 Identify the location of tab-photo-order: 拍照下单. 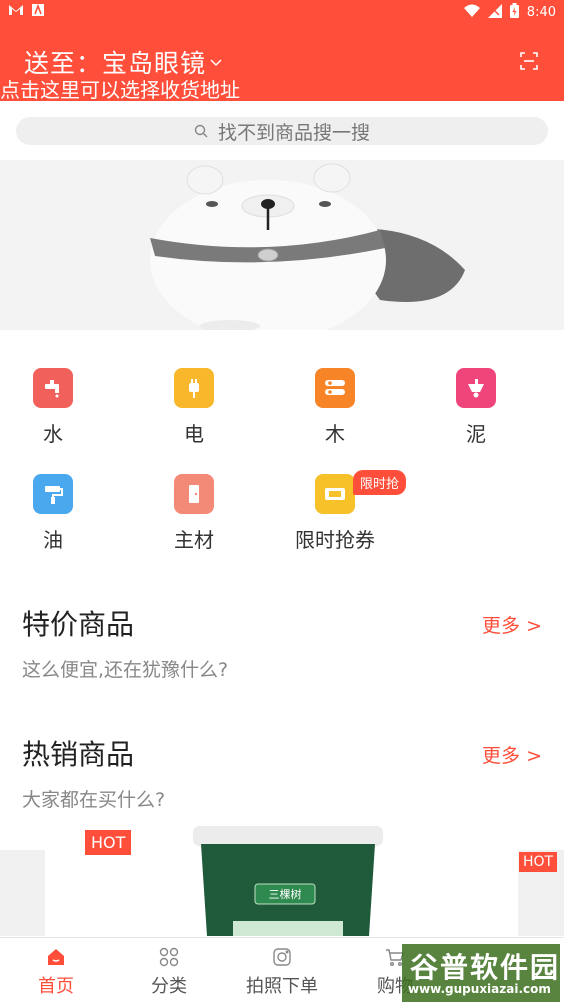
(282, 968).